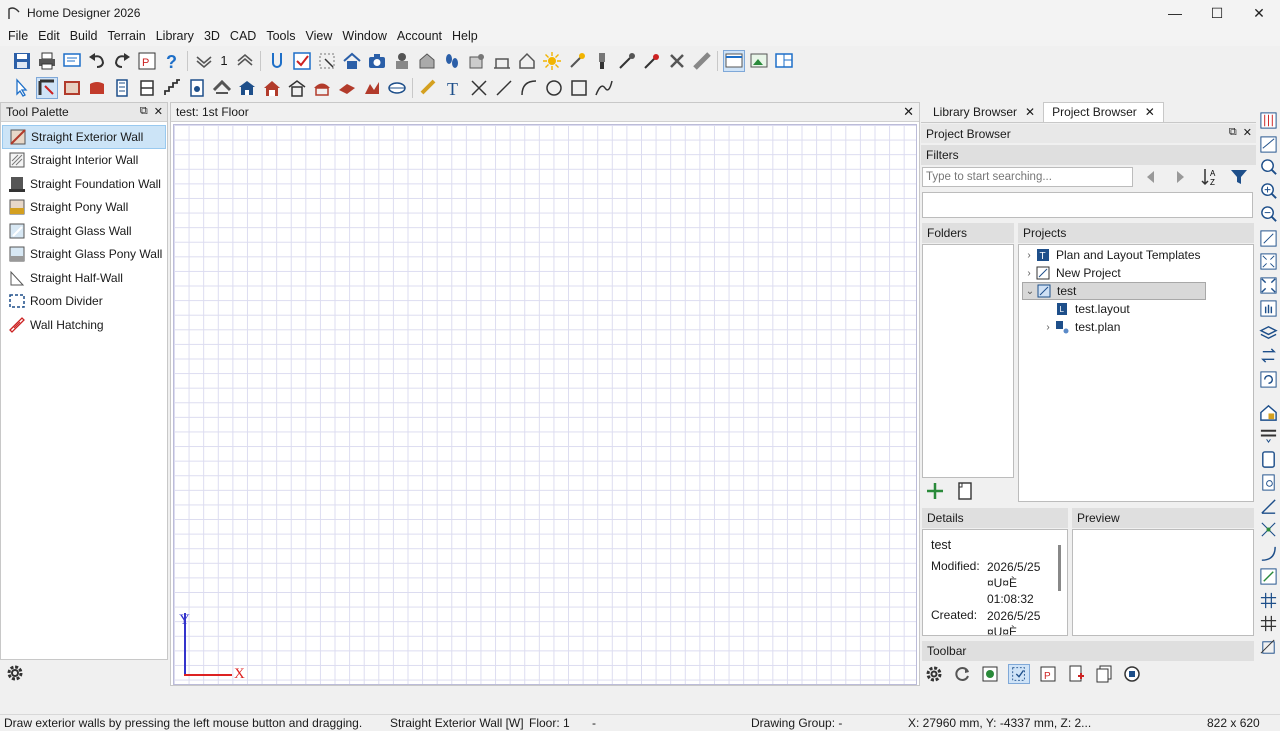  What do you see at coordinates (247, 88) in the screenshot?
I see `deck-icon` at bounding box center [247, 88].